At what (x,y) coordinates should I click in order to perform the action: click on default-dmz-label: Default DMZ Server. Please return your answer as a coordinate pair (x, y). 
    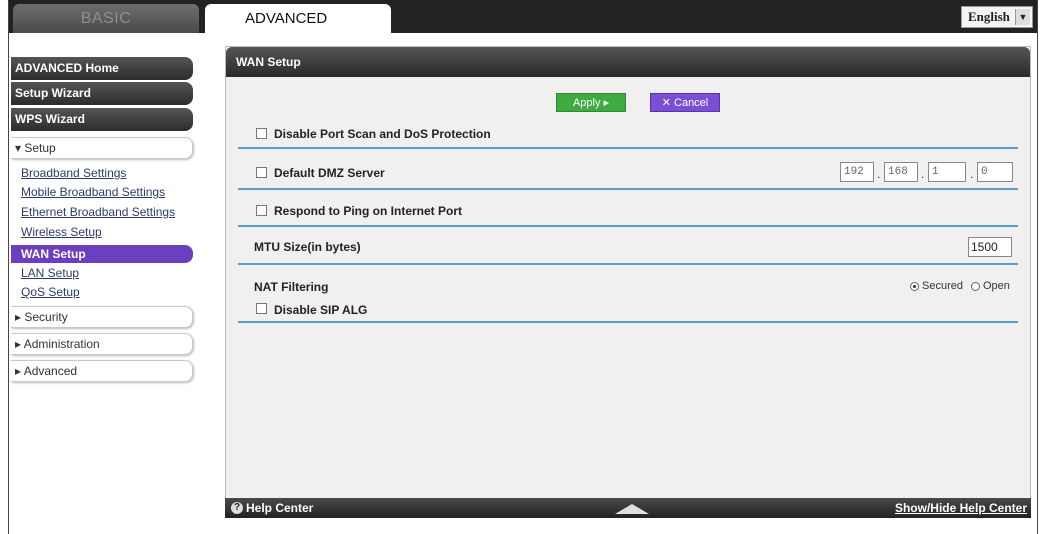
    Looking at the image, I should click on (329, 173).